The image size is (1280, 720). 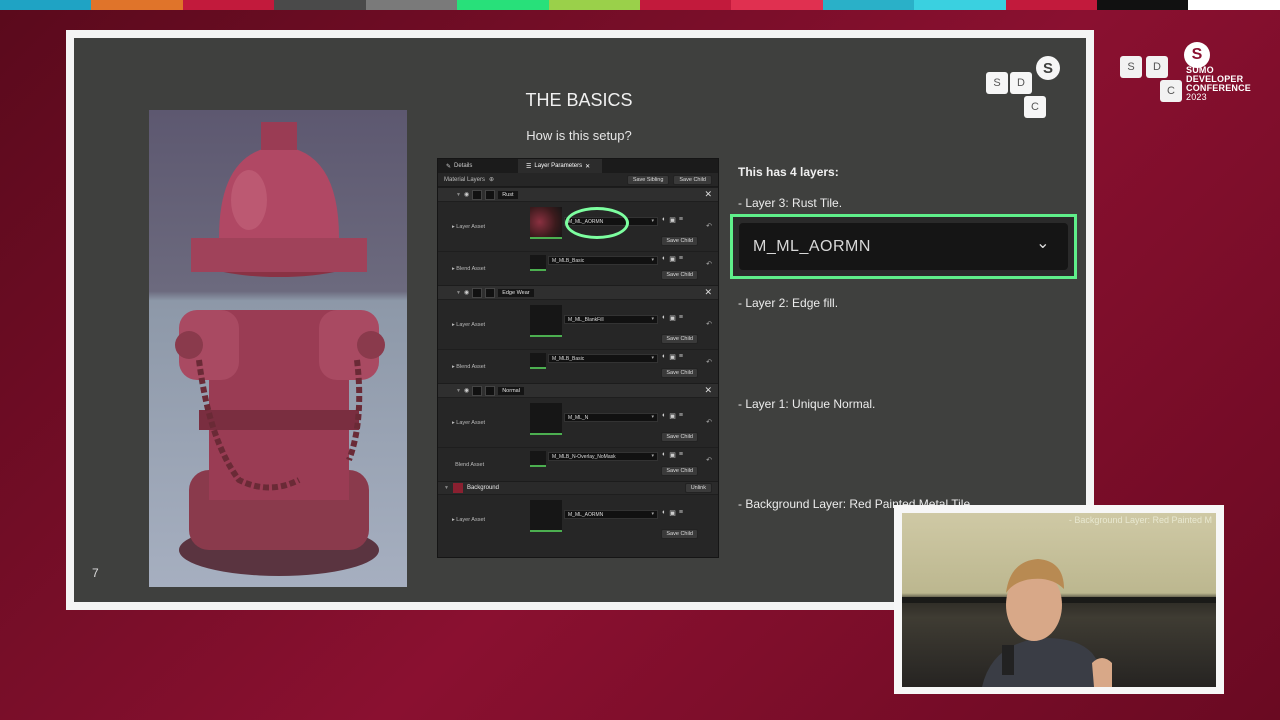 I want to click on layer-header-normal: ▼ ◉ Normal ✕, so click(x=578, y=390).